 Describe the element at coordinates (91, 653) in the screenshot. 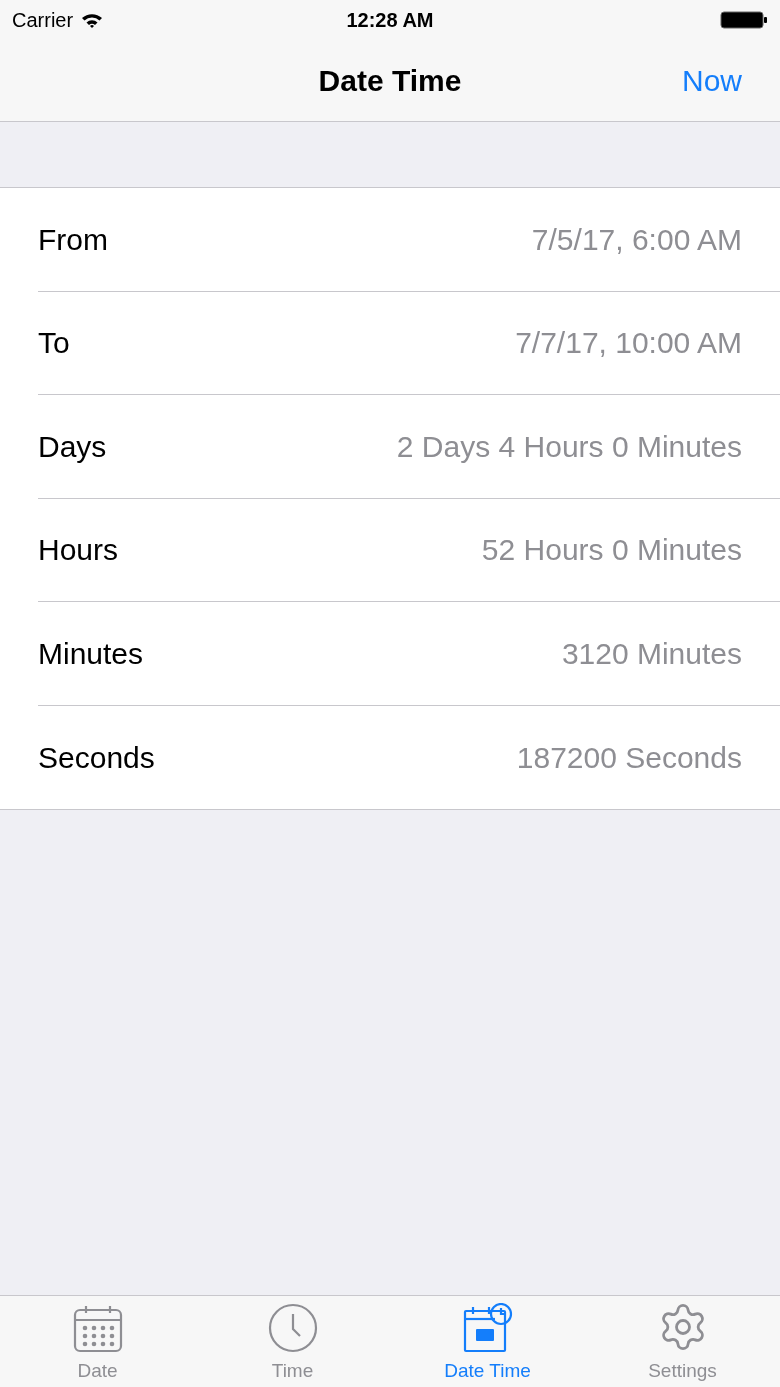

I see `row-label: Minutes` at that location.